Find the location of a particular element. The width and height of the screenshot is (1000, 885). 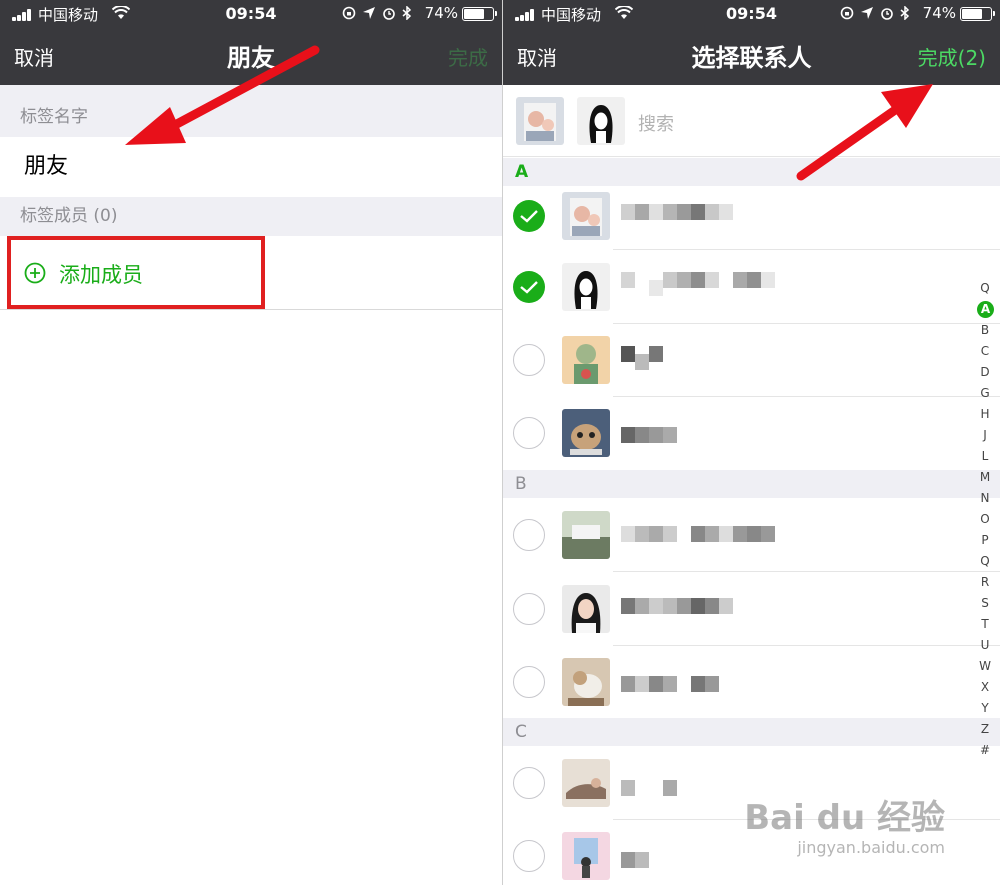

index-letter: S is located at coordinates (985, 603).